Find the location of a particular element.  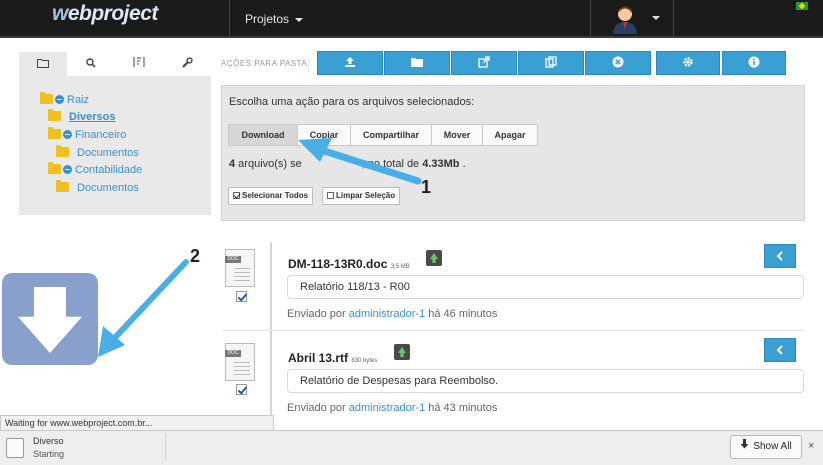

tab-sort is located at coordinates (139, 64).